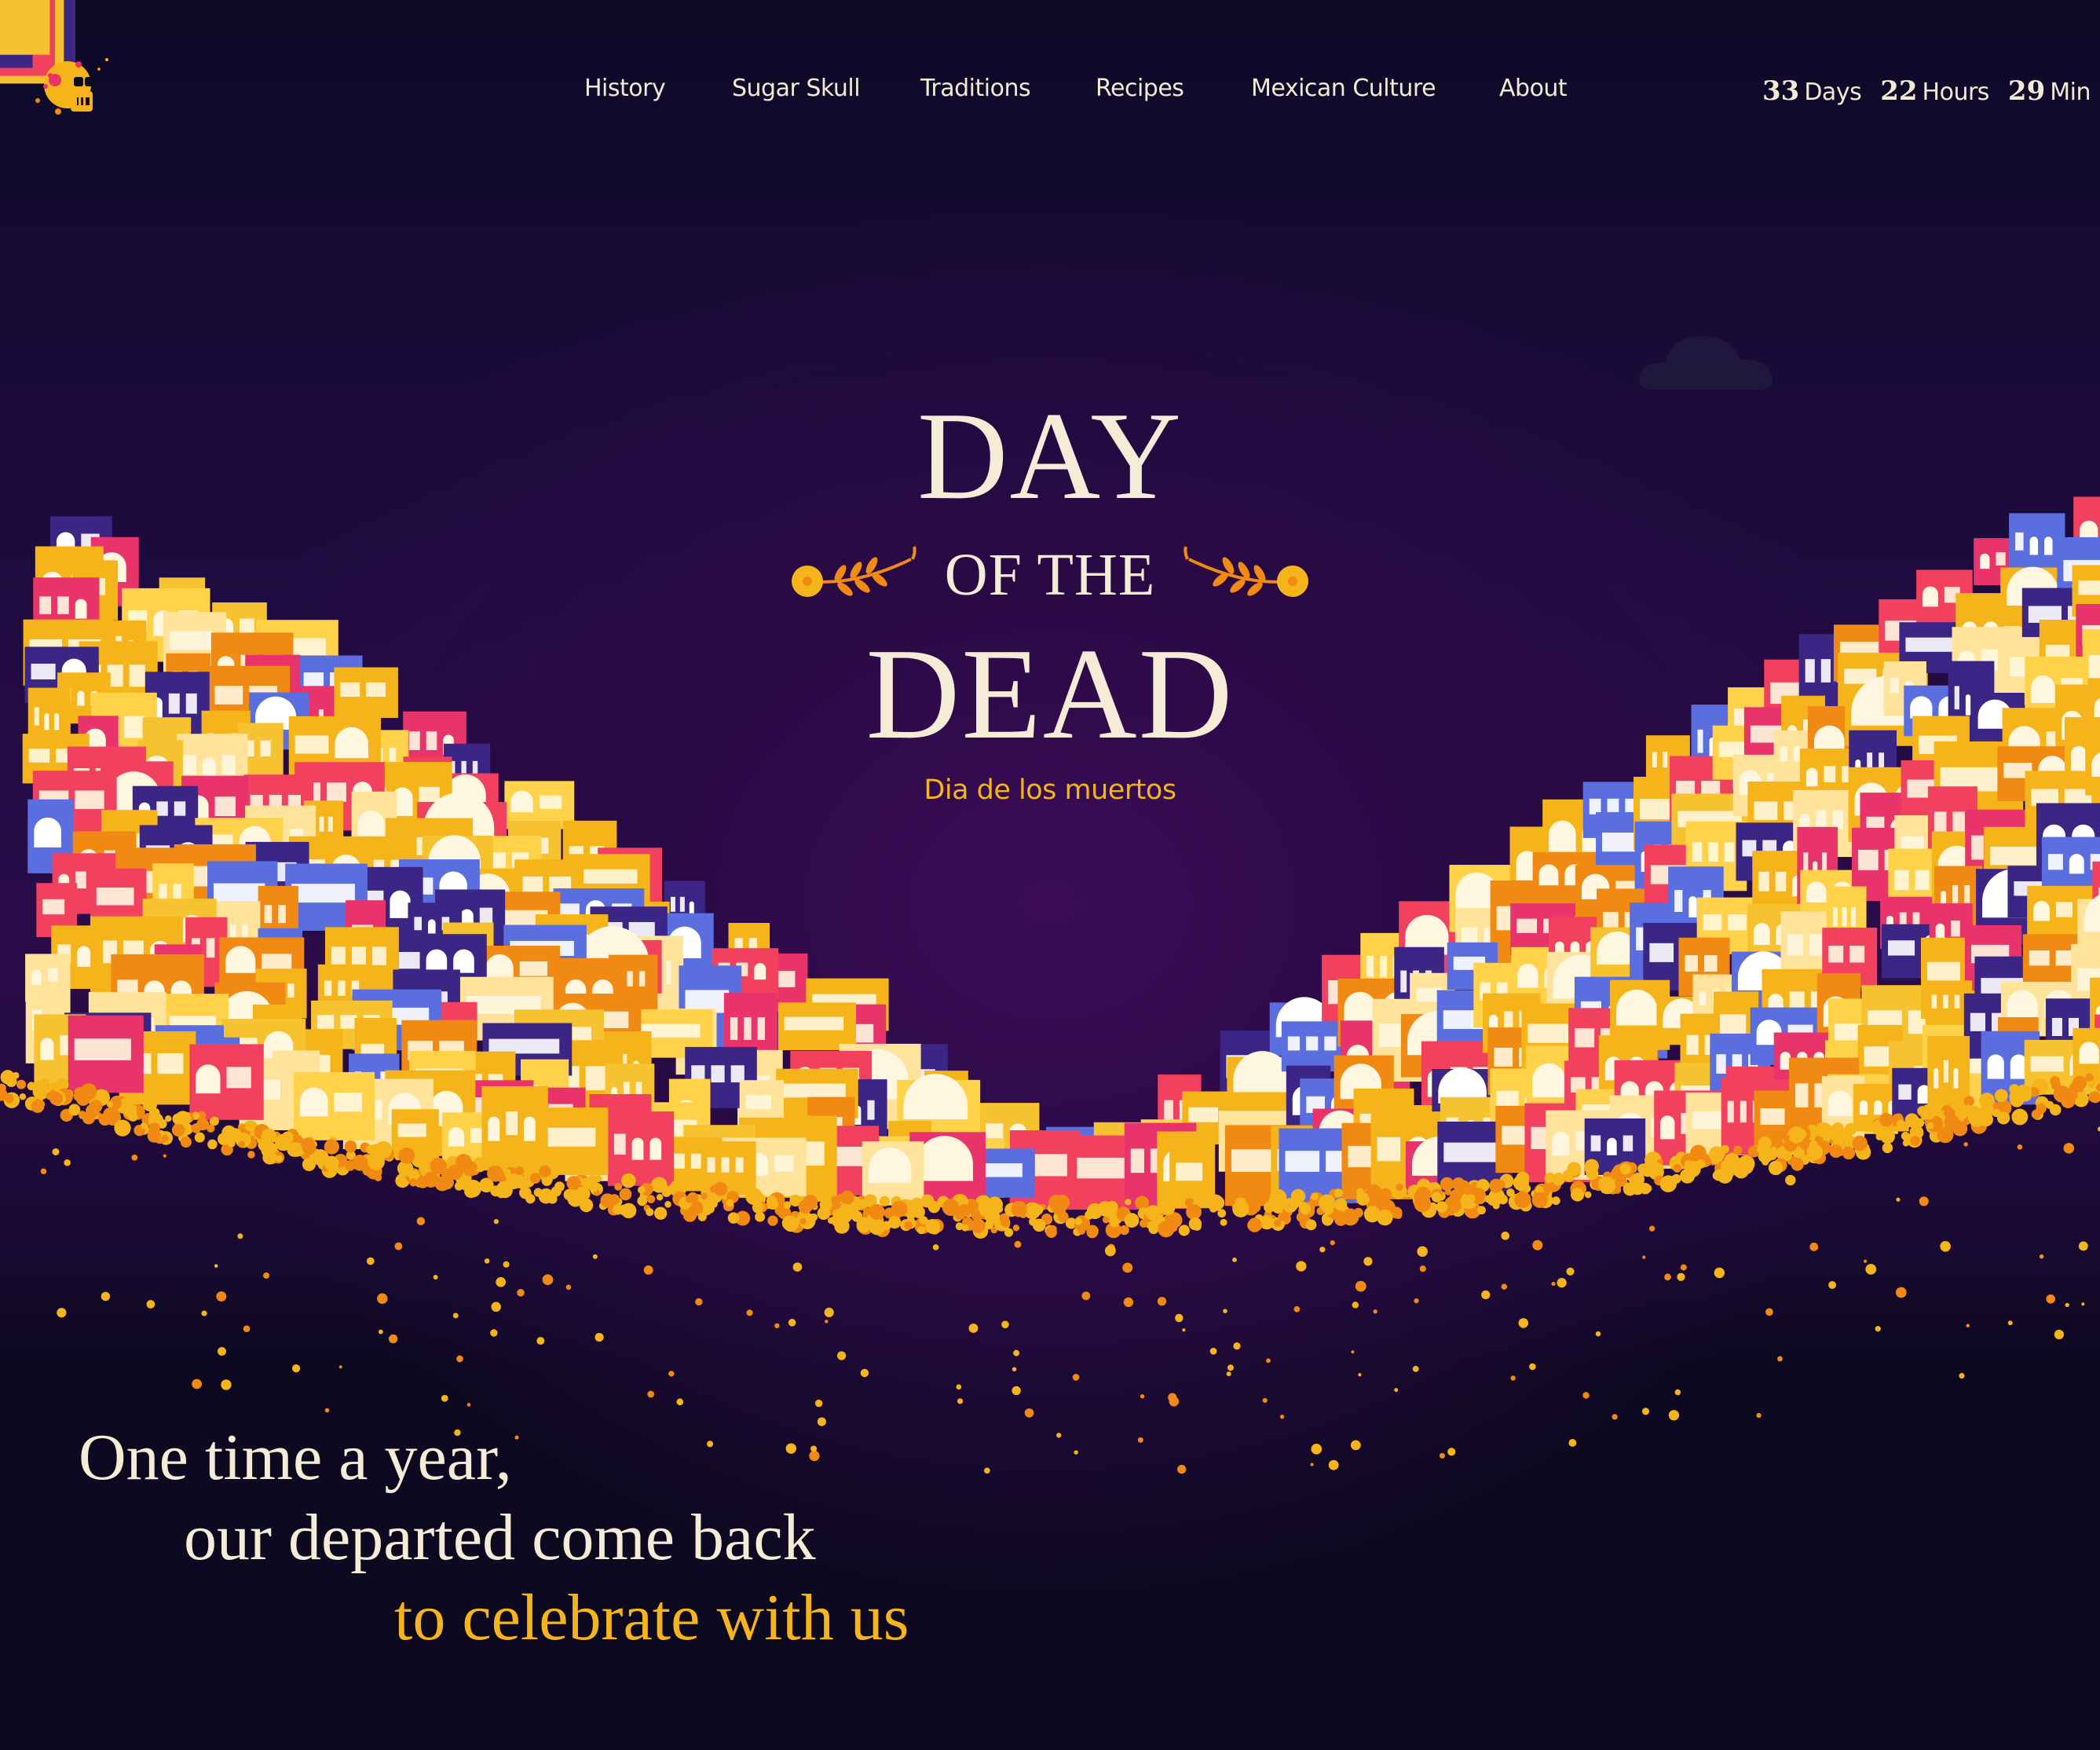  What do you see at coordinates (1343, 88) in the screenshot?
I see `nav-link-mexican-culture: Mexican Culture` at bounding box center [1343, 88].